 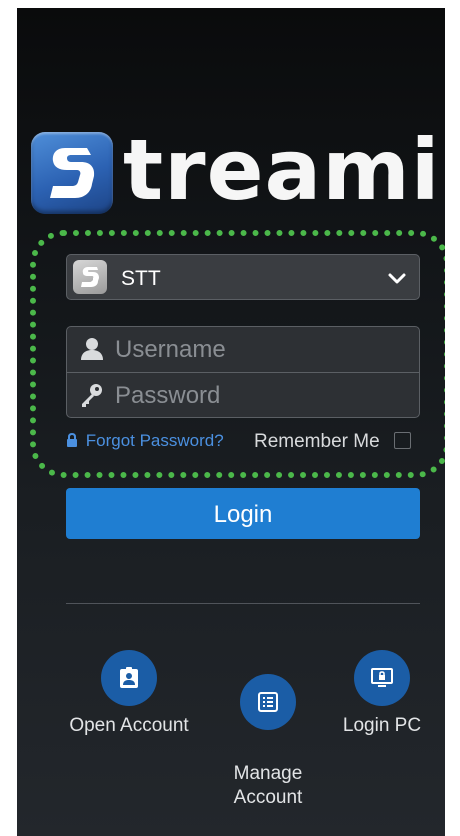 I want to click on id-badge-icon, so click(x=129, y=678).